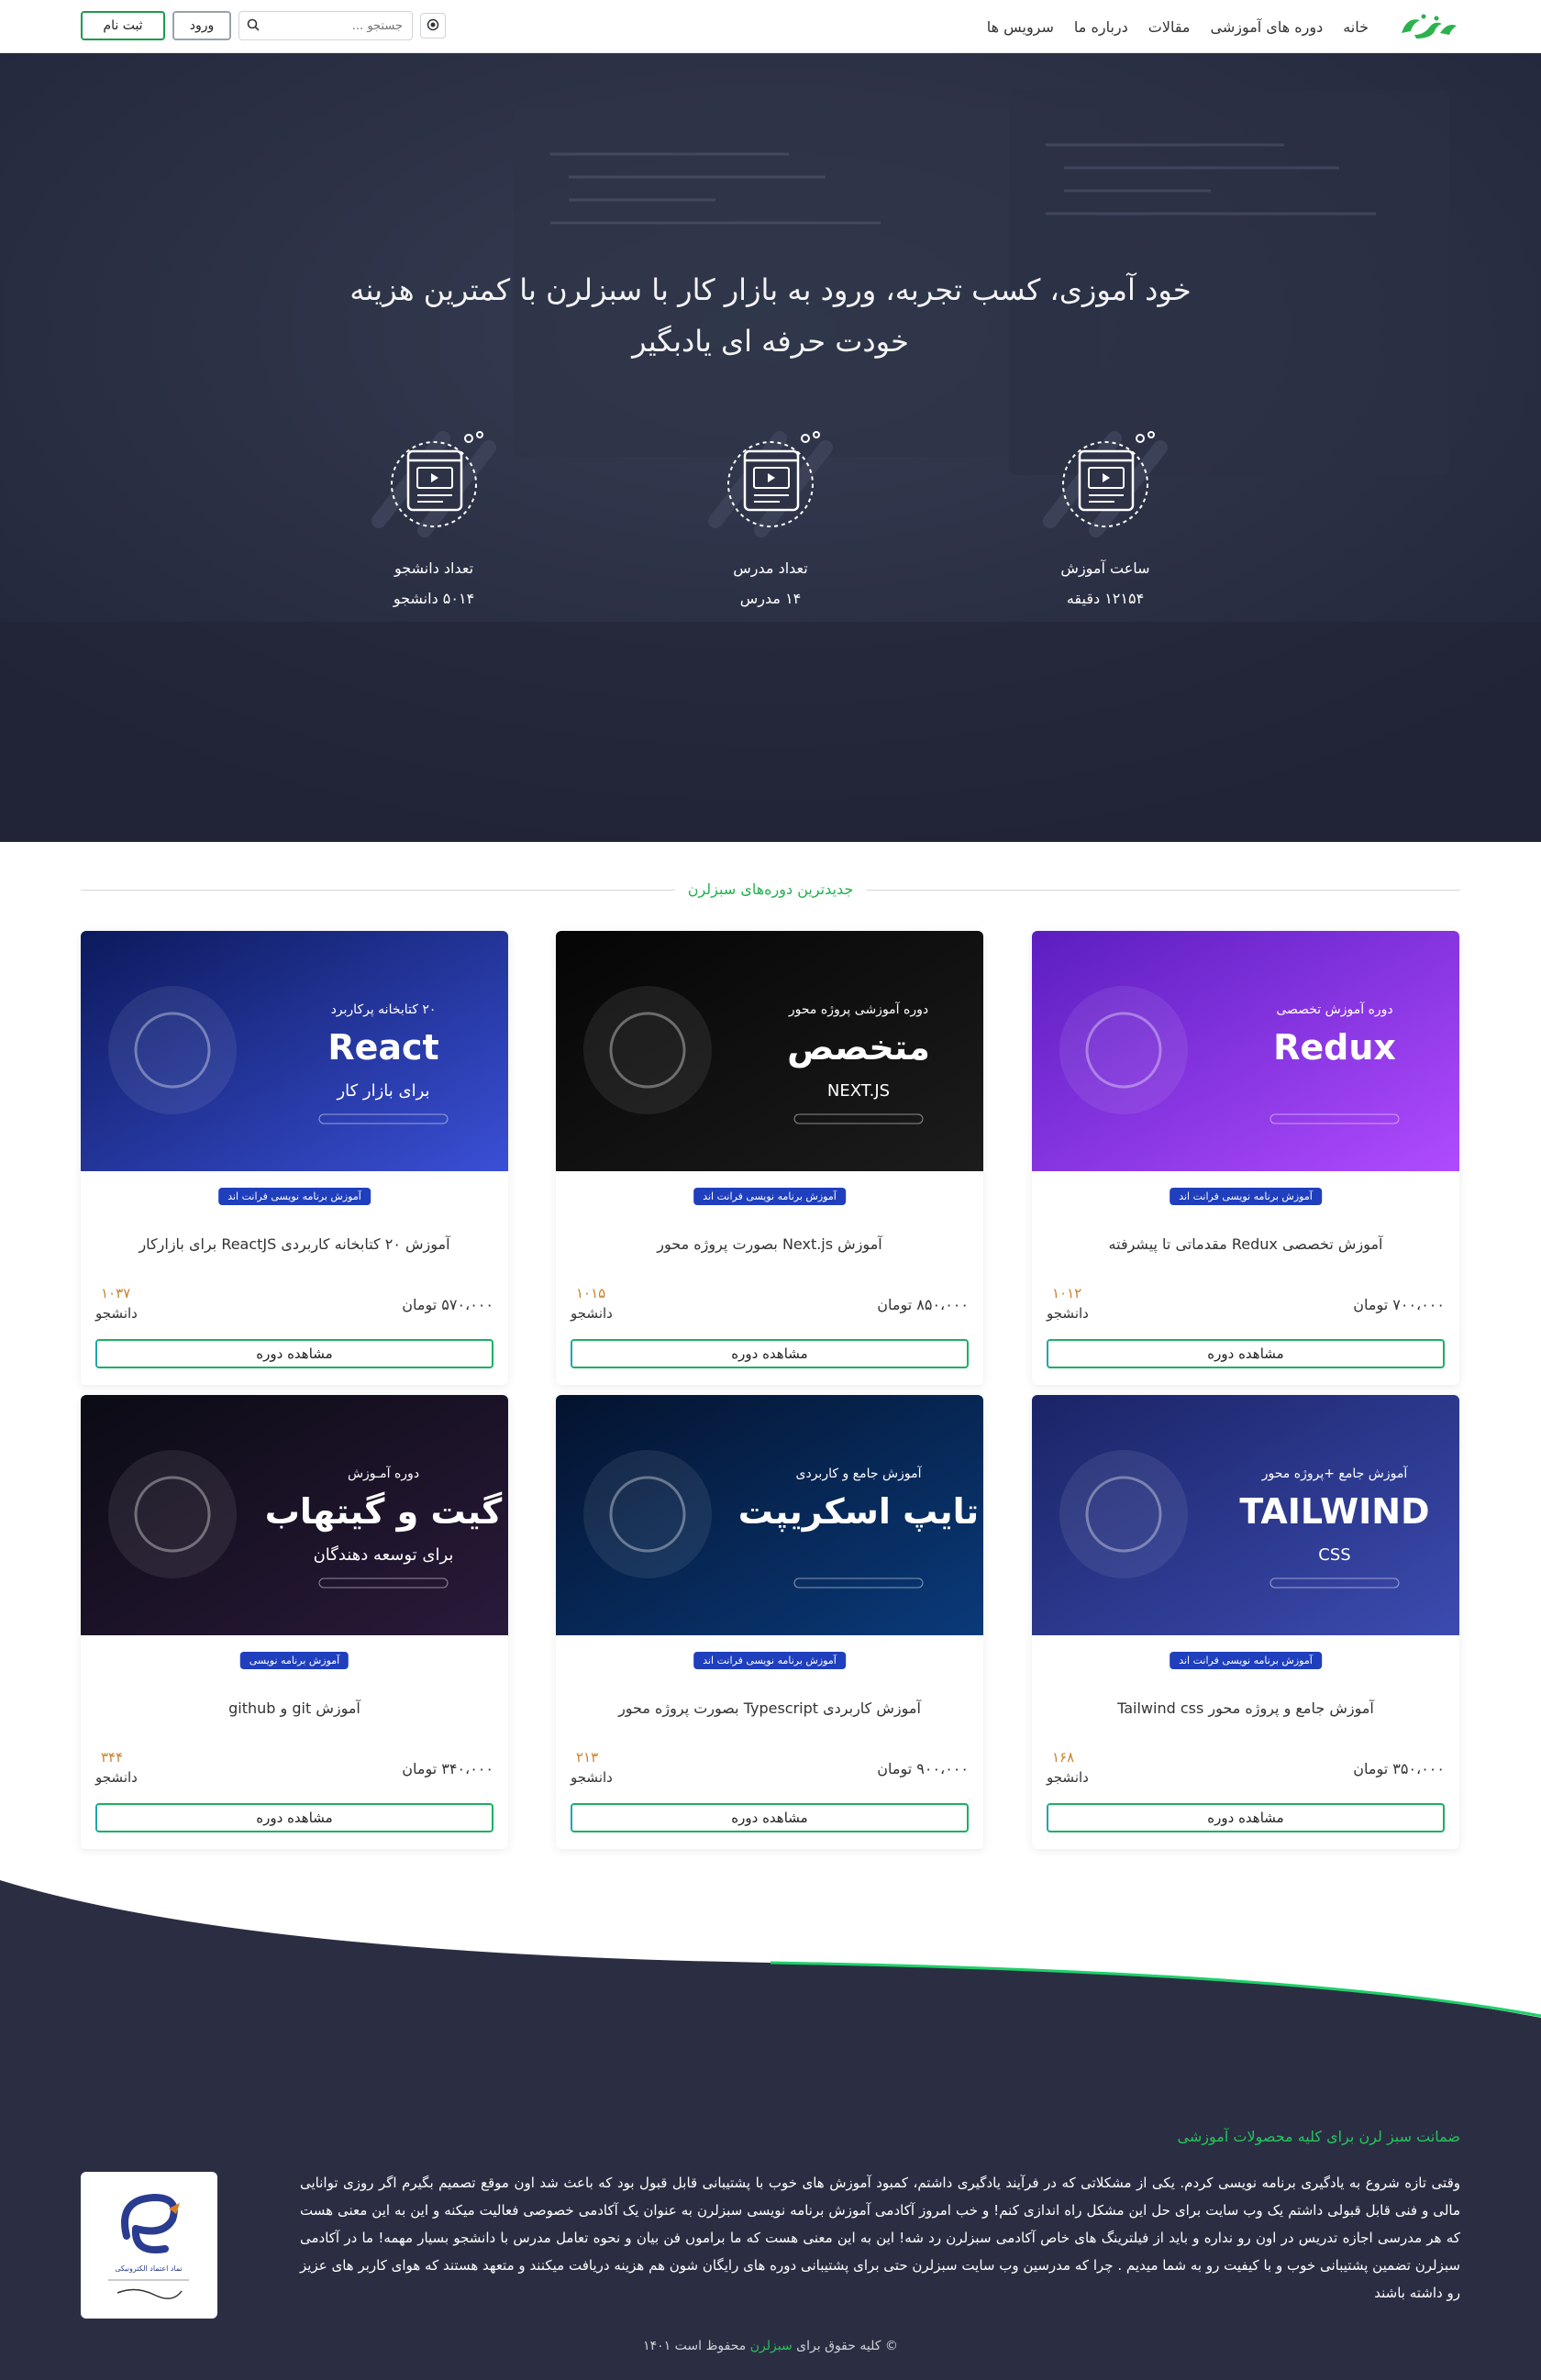 This screenshot has height=2380, width=1541. Describe the element at coordinates (1063, 1757) in the screenshot. I see `student-count: ۱۶۸` at that location.